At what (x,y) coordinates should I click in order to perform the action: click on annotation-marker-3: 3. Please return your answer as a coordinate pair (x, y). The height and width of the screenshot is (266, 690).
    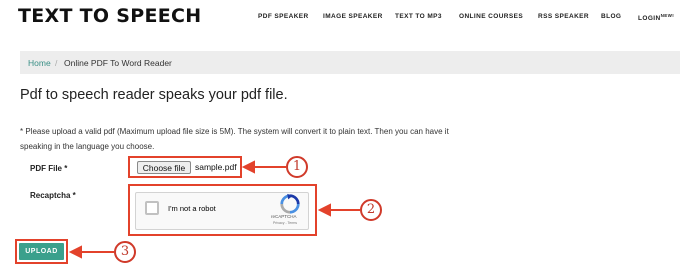
    Looking at the image, I should click on (125, 252).